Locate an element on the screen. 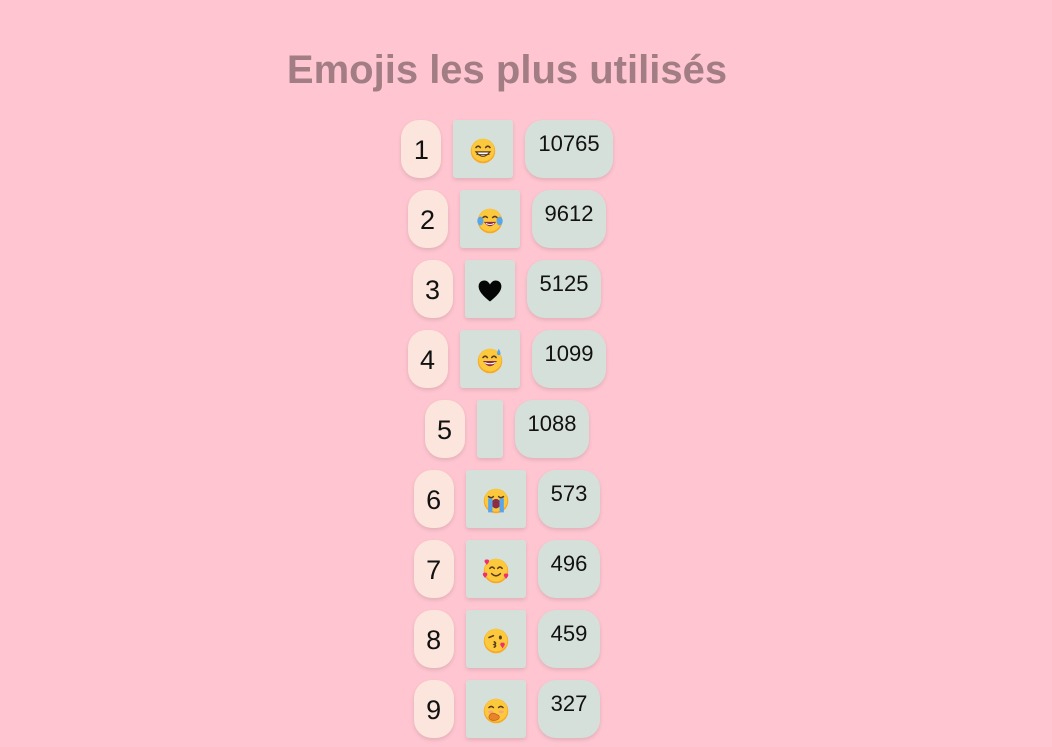 Image resolution: width=1052 pixels, height=747 pixels. usage-count: 496 is located at coordinates (569, 569).